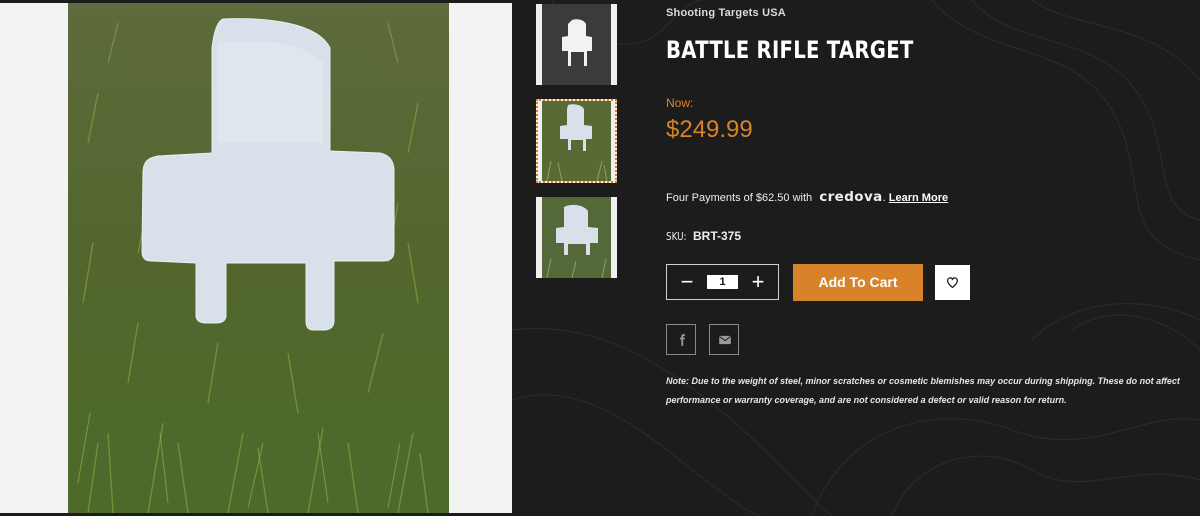  Describe the element at coordinates (851, 197) in the screenshot. I see `credova-logo: credova` at that location.